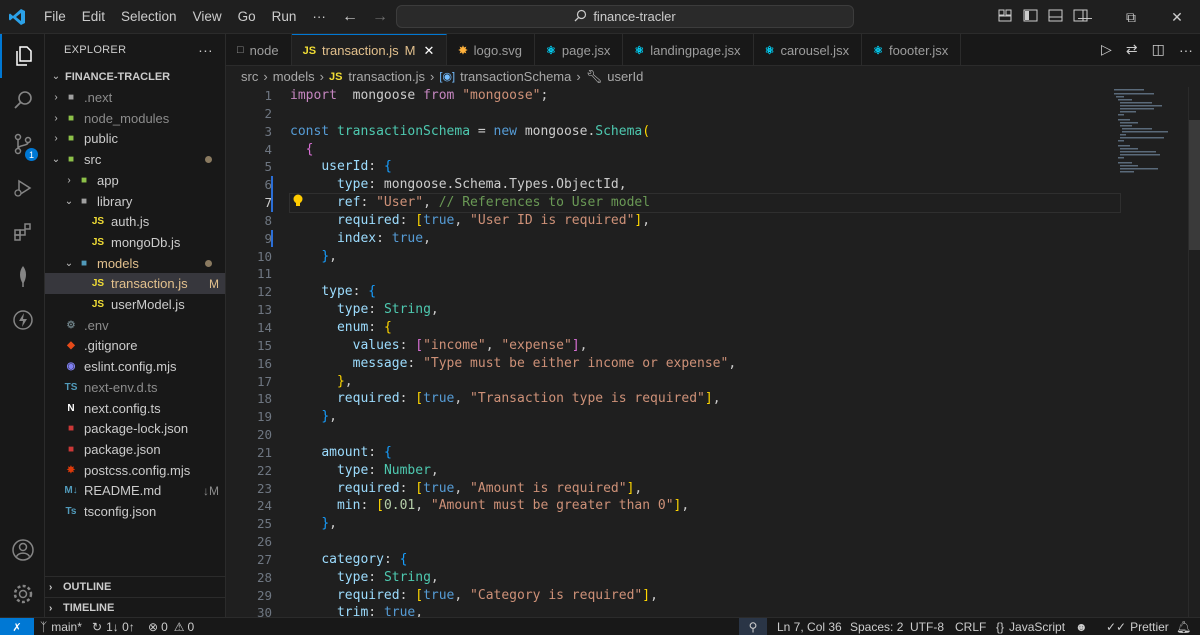  I want to click on minimap, so click(1149, 132).